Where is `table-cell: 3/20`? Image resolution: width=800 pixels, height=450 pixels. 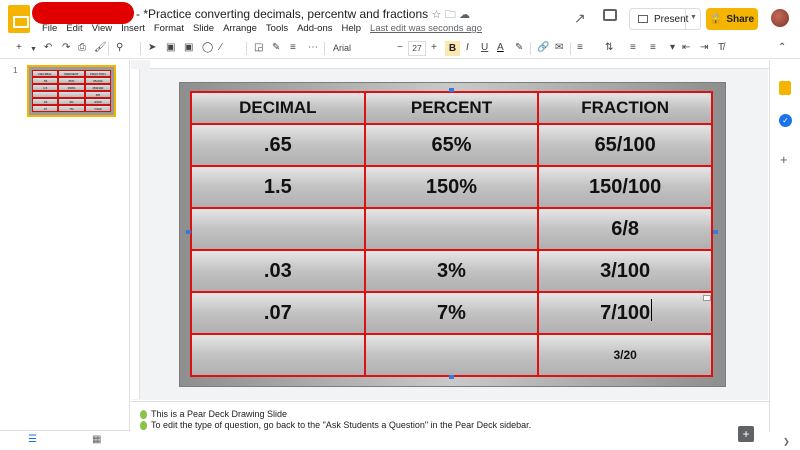
table-cell: 3/20 is located at coordinates (625, 355).